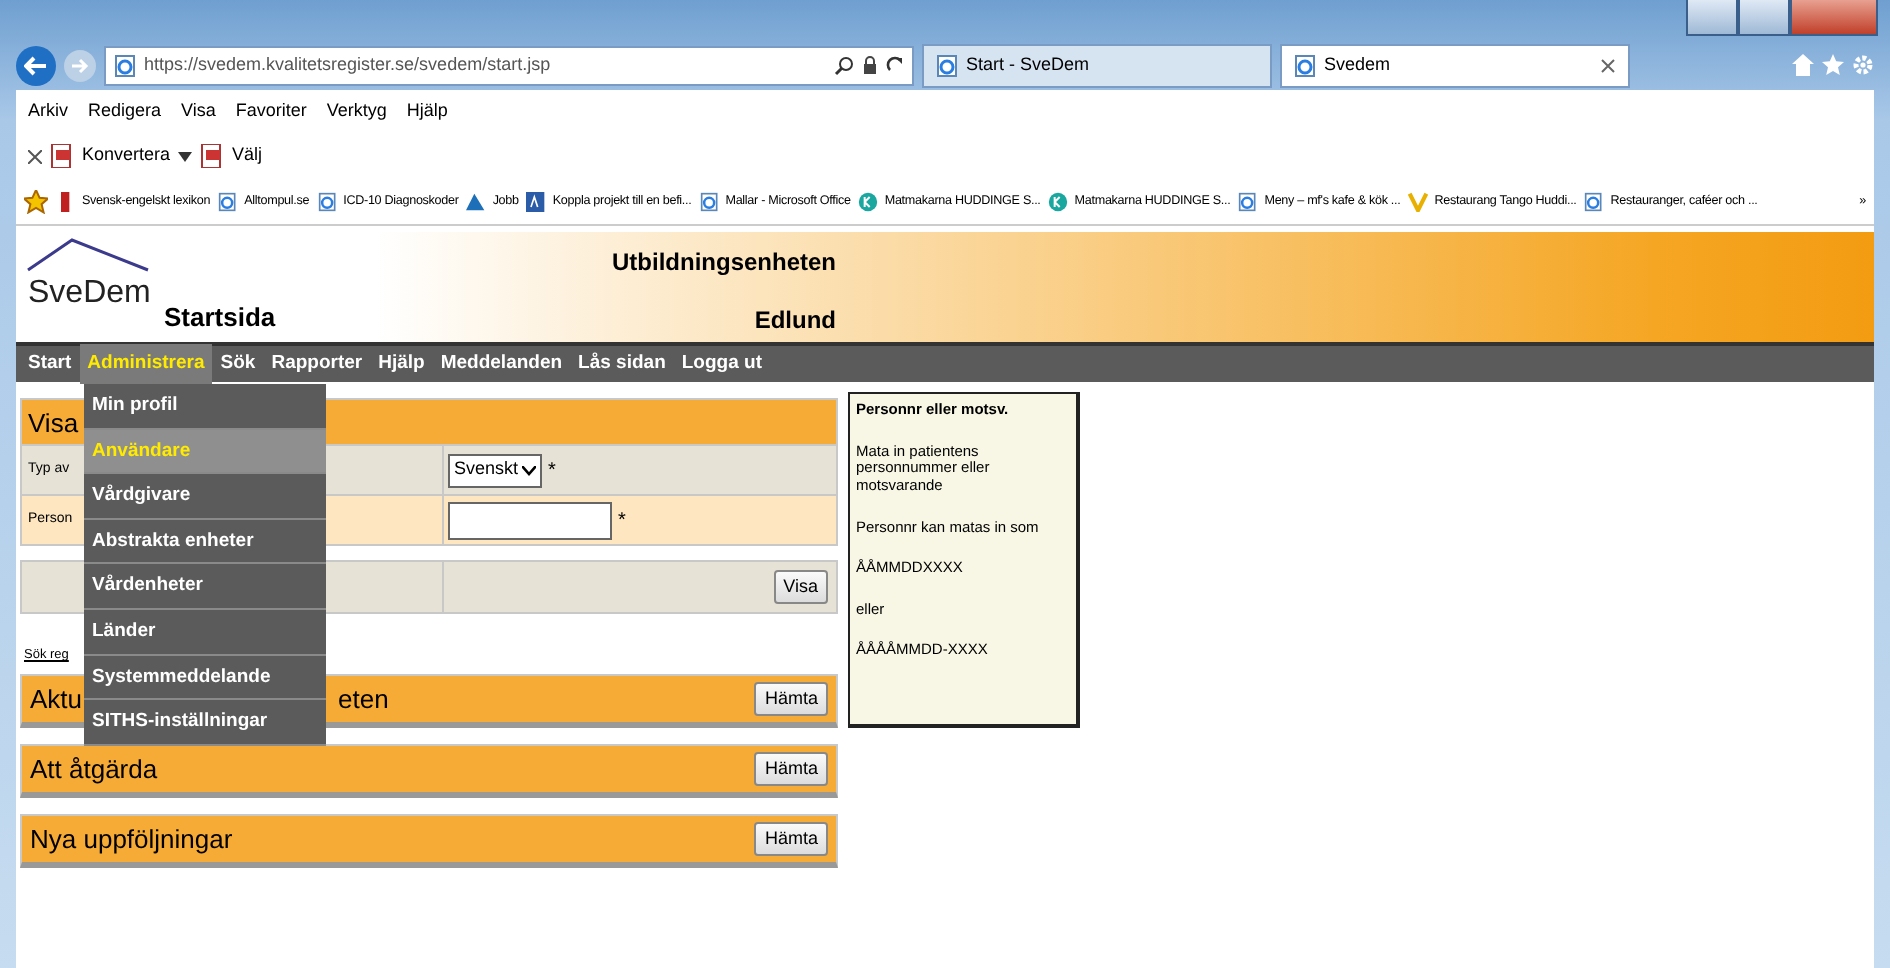 Image resolution: width=1890 pixels, height=968 pixels. Describe the element at coordinates (794, 321) in the screenshot. I see `user-name: Edlund` at that location.